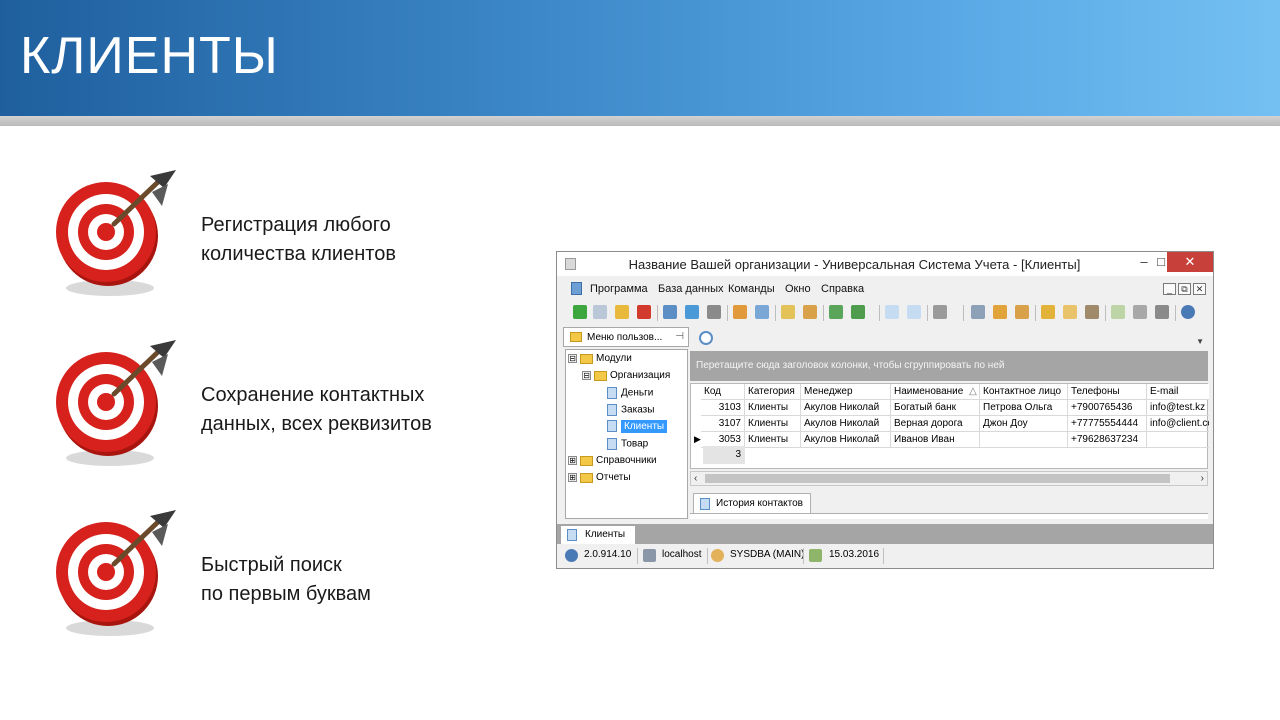 The image size is (1280, 720). Describe the element at coordinates (619, 289) in the screenshot. I see `menu-program: Программа` at that location.